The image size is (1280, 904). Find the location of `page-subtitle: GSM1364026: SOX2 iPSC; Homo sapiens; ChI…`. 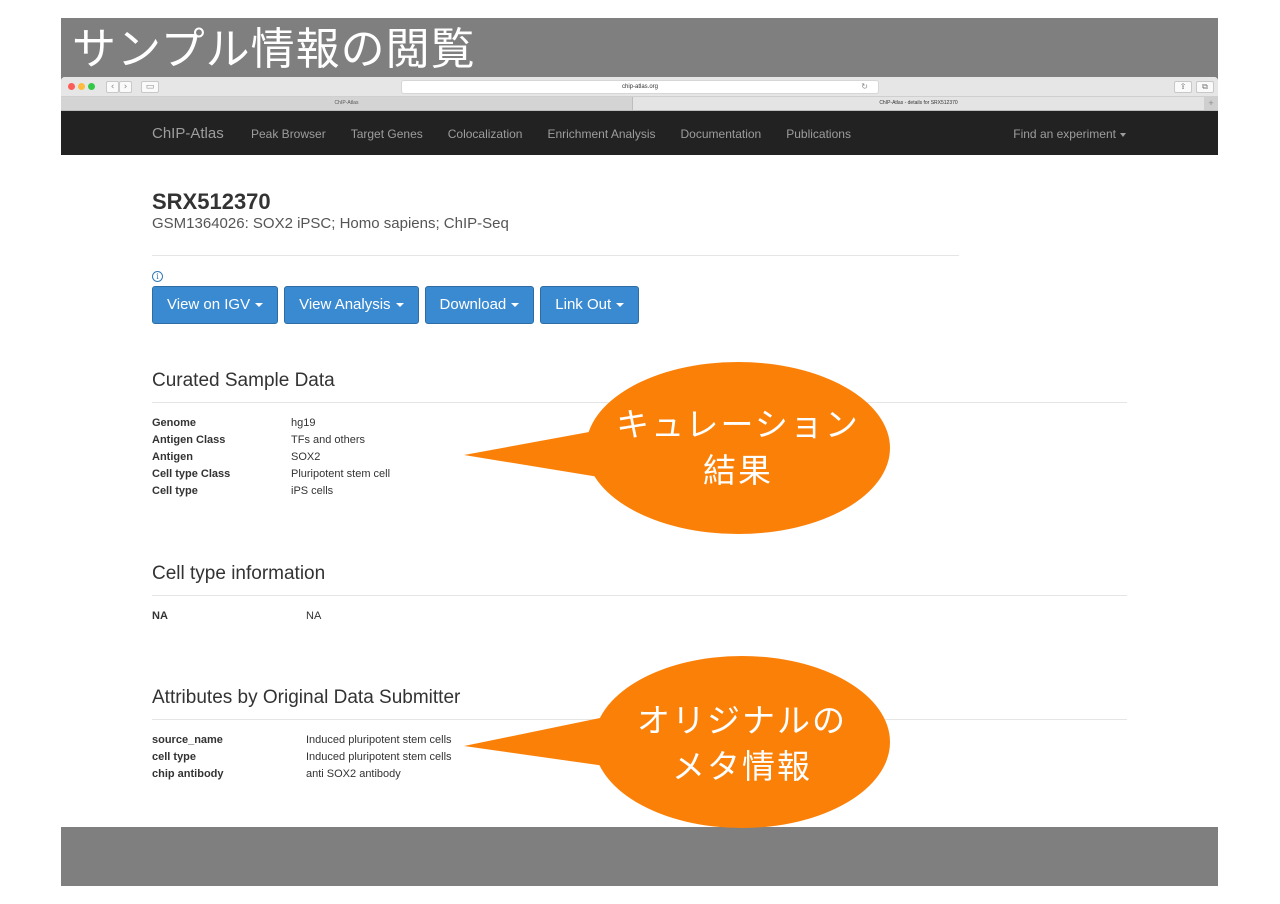

page-subtitle: GSM1364026: SOX2 iPSC; Homo sapiens; ChI… is located at coordinates (330, 223).